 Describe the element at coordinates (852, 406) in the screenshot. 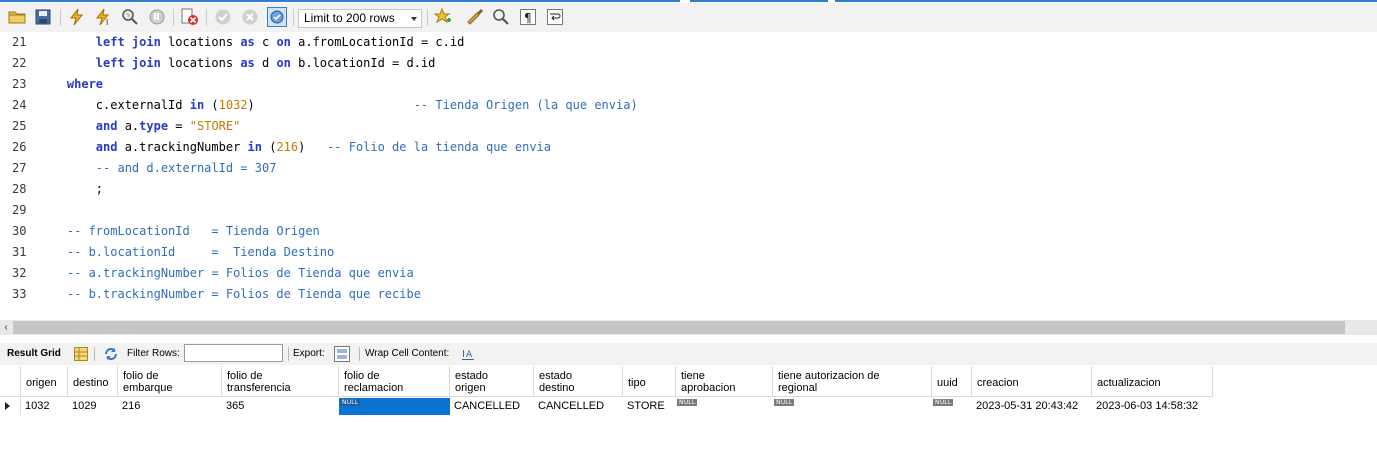

I see `table-cell-tiene-autorizacion: NULL` at that location.